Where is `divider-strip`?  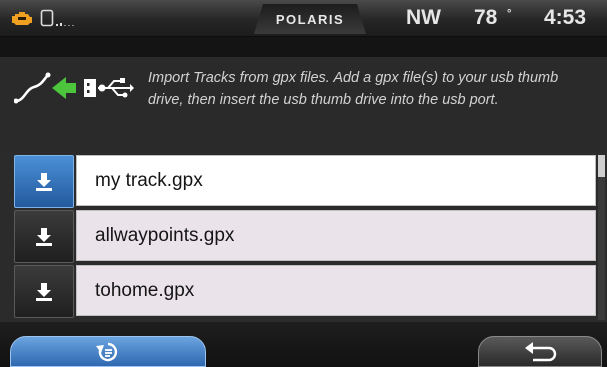
divider-strip is located at coordinates (303, 47).